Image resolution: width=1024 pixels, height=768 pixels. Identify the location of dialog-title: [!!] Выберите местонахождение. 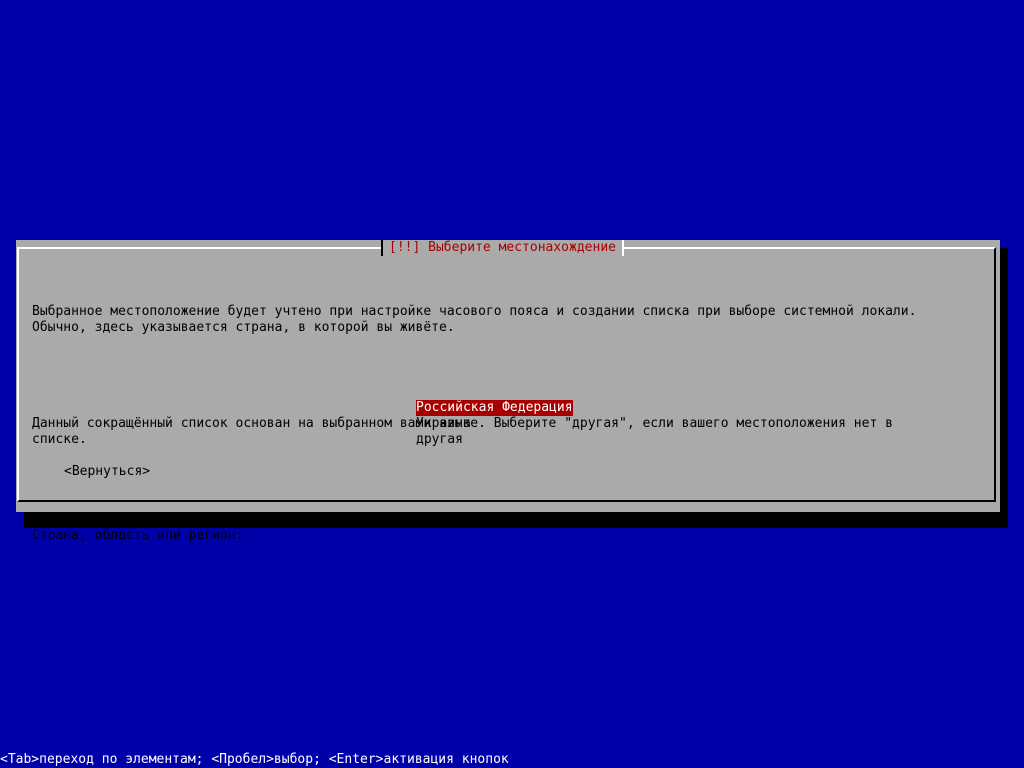
(502, 248).